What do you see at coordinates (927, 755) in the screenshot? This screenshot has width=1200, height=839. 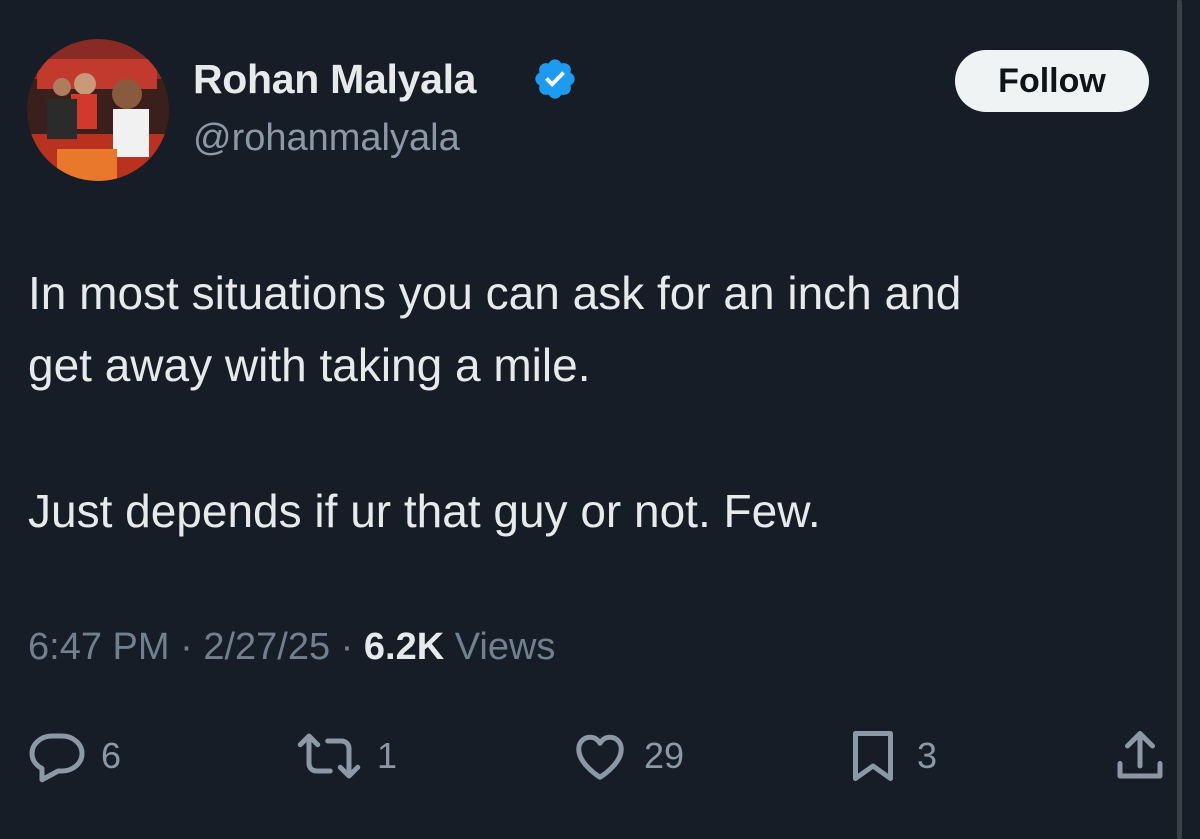 I see `bookmark-count: 3` at bounding box center [927, 755].